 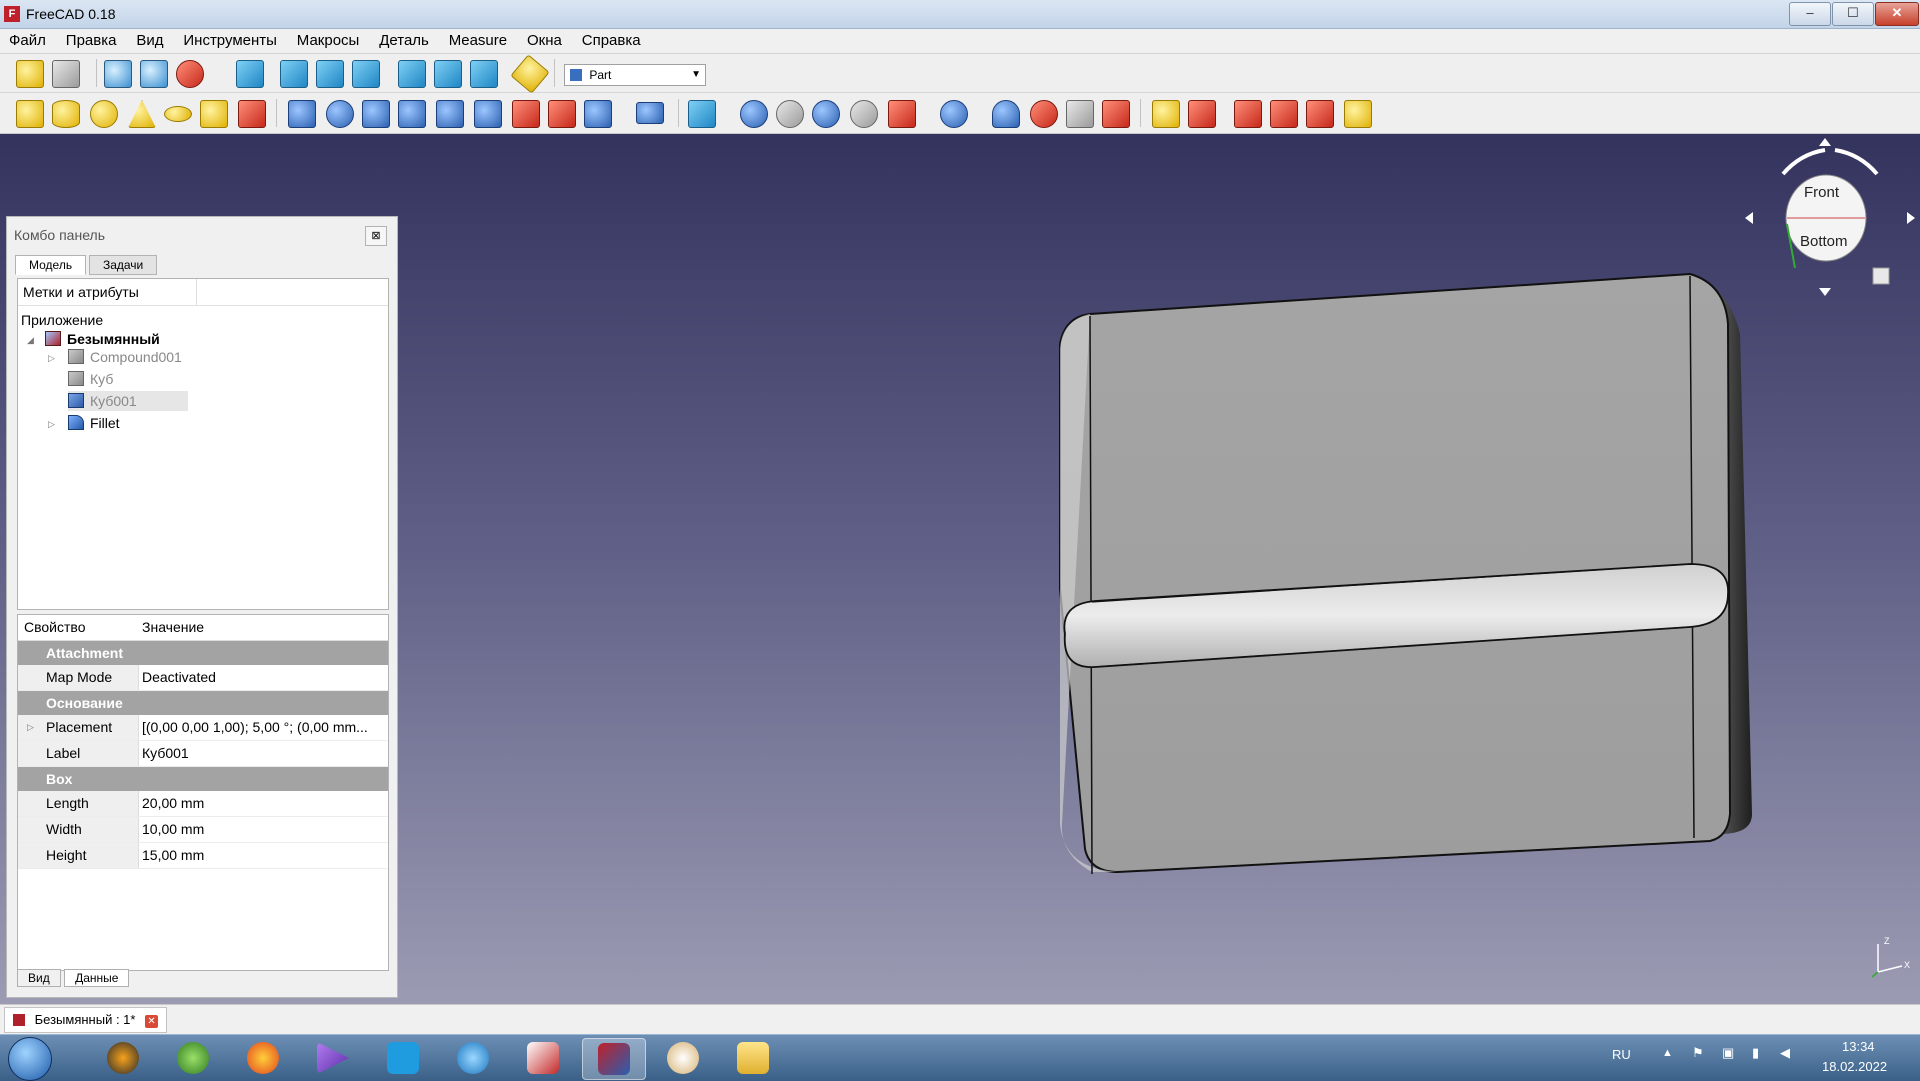 I want to click on network-icon: ▮, so click(x=1755, y=1053).